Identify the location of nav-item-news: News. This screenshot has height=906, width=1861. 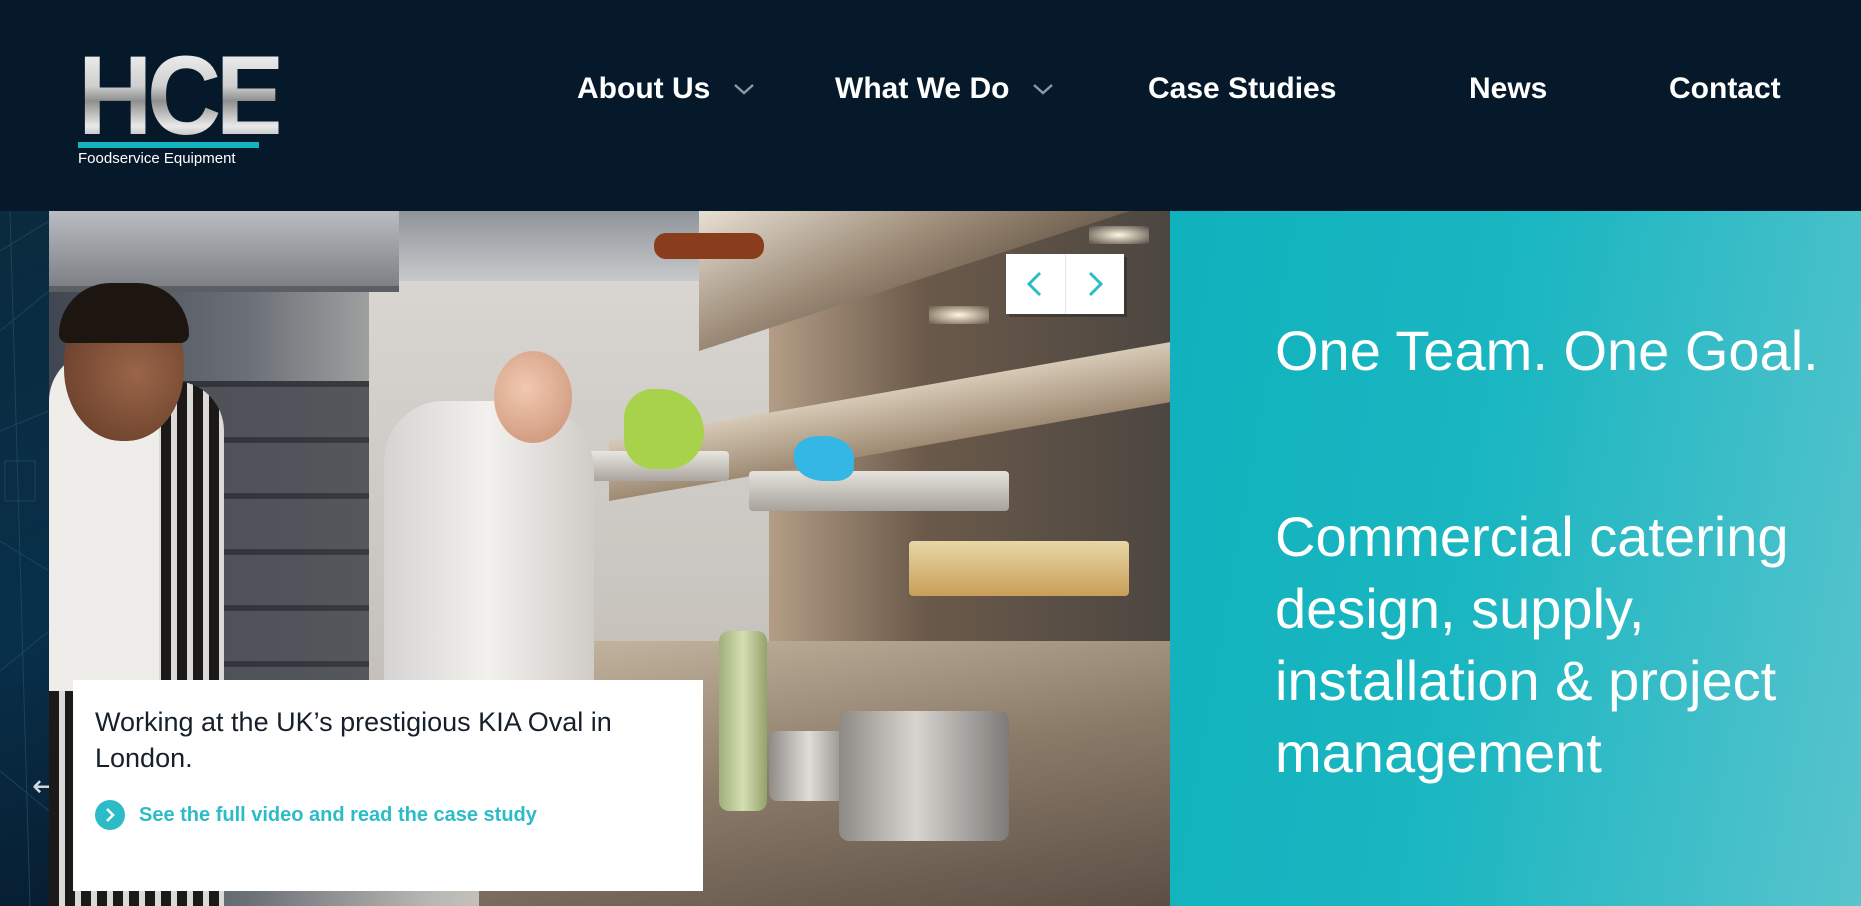
(1508, 89).